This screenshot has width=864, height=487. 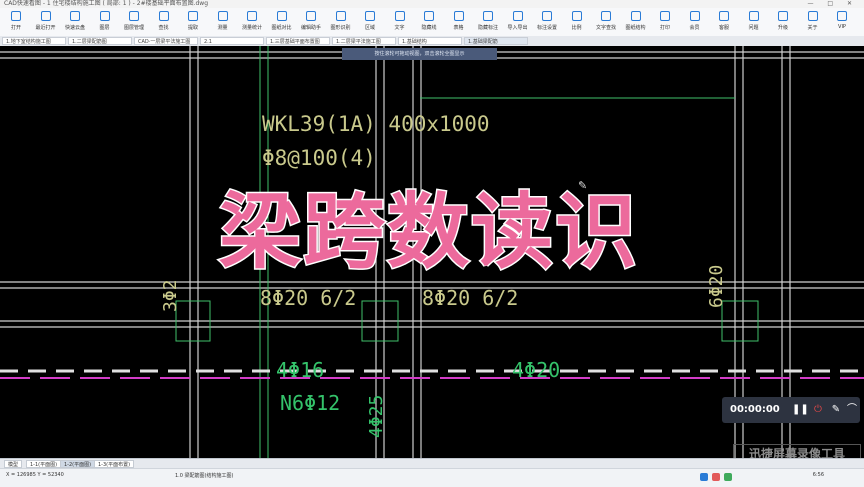 What do you see at coordinates (606, 16) in the screenshot?
I see `text-find-icon` at bounding box center [606, 16].